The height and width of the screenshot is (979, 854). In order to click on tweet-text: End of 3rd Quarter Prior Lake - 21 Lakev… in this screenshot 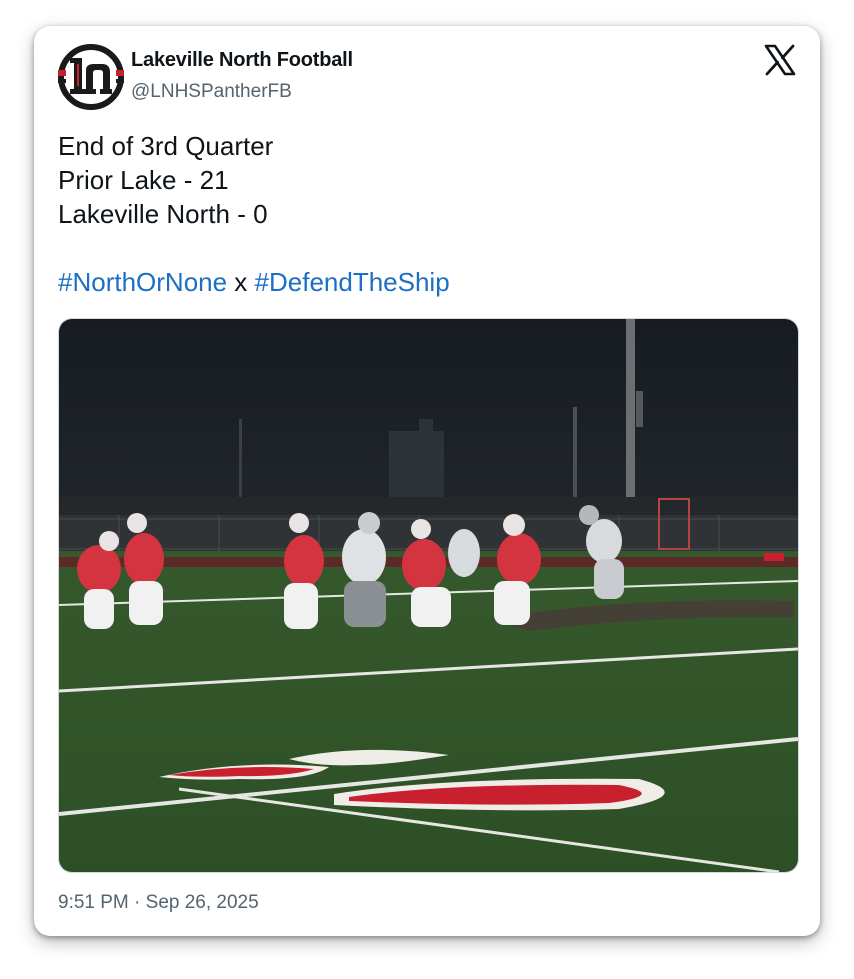, I will do `click(254, 214)`.